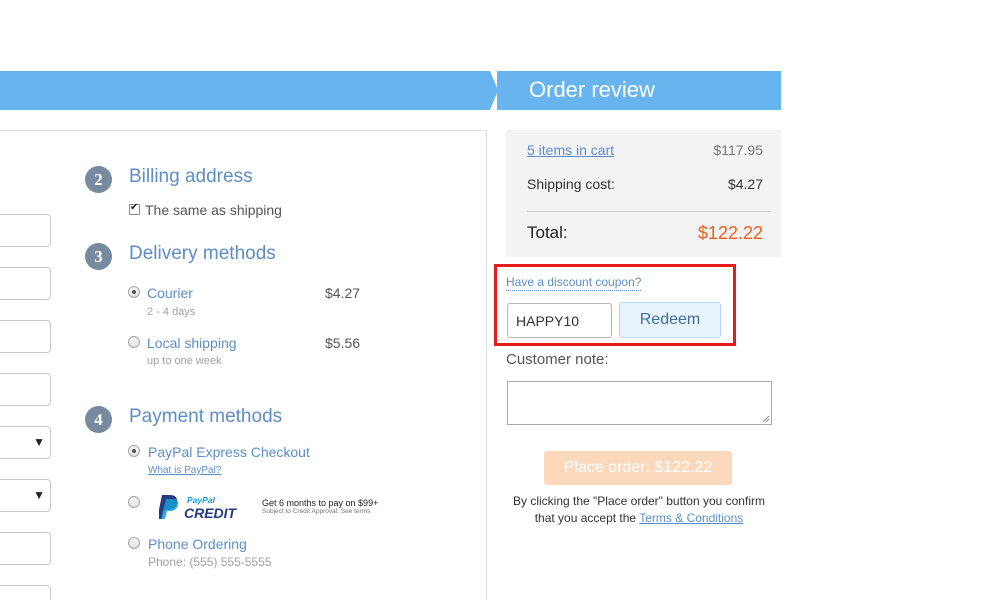 This screenshot has height=600, width=1000. I want to click on progress-banner-previous-step, so click(245, 90).